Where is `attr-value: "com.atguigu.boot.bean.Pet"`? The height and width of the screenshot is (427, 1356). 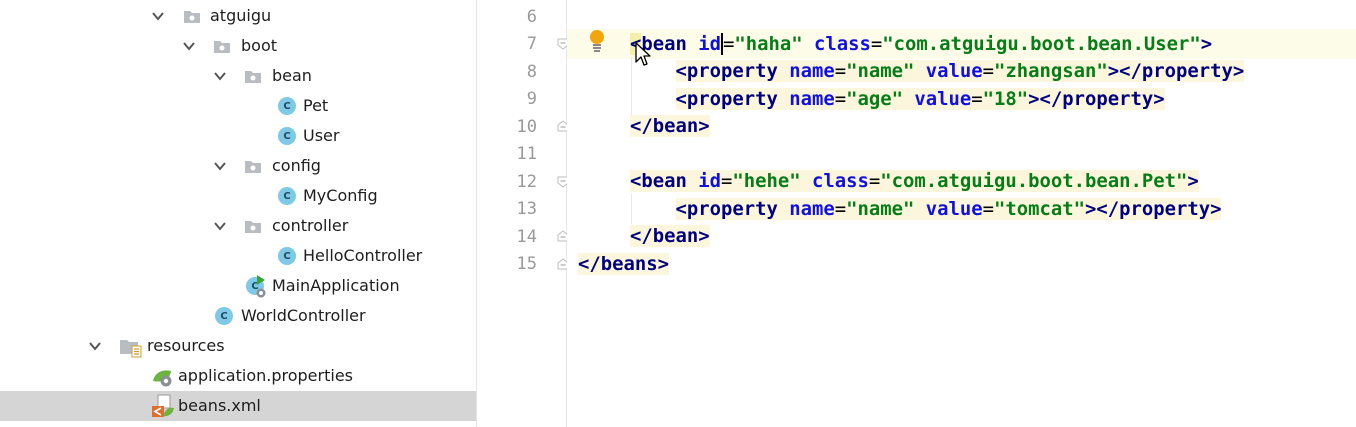 attr-value: "com.atguigu.boot.bean.Pet" is located at coordinates (1034, 181).